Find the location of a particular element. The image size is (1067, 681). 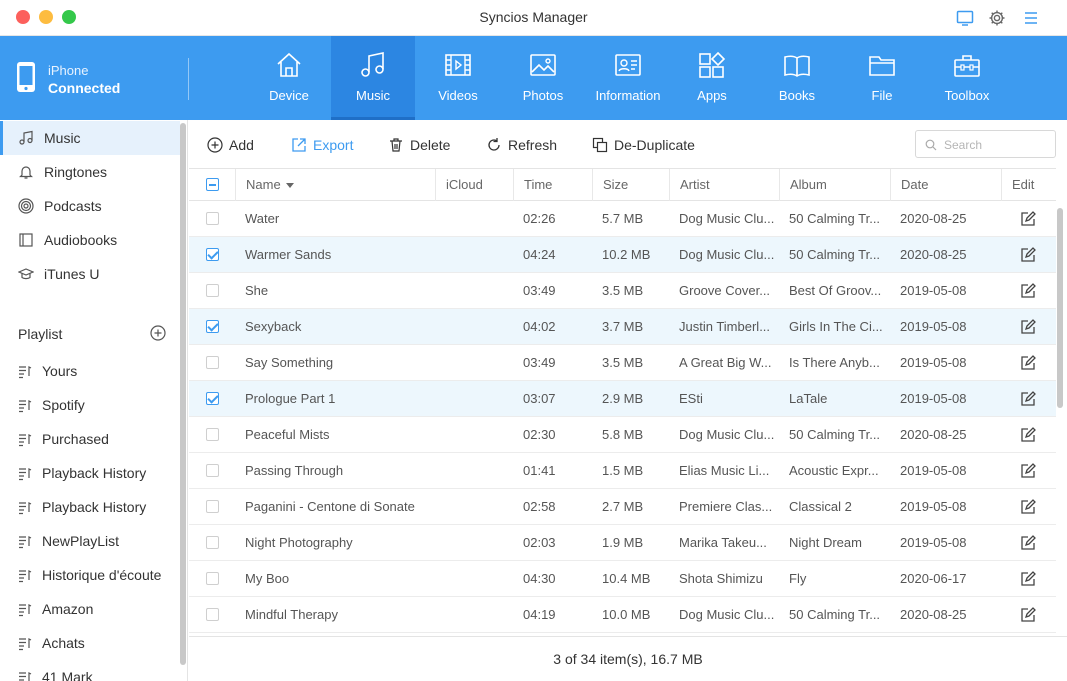

refresh-button: Refresh is located at coordinates (521, 145).